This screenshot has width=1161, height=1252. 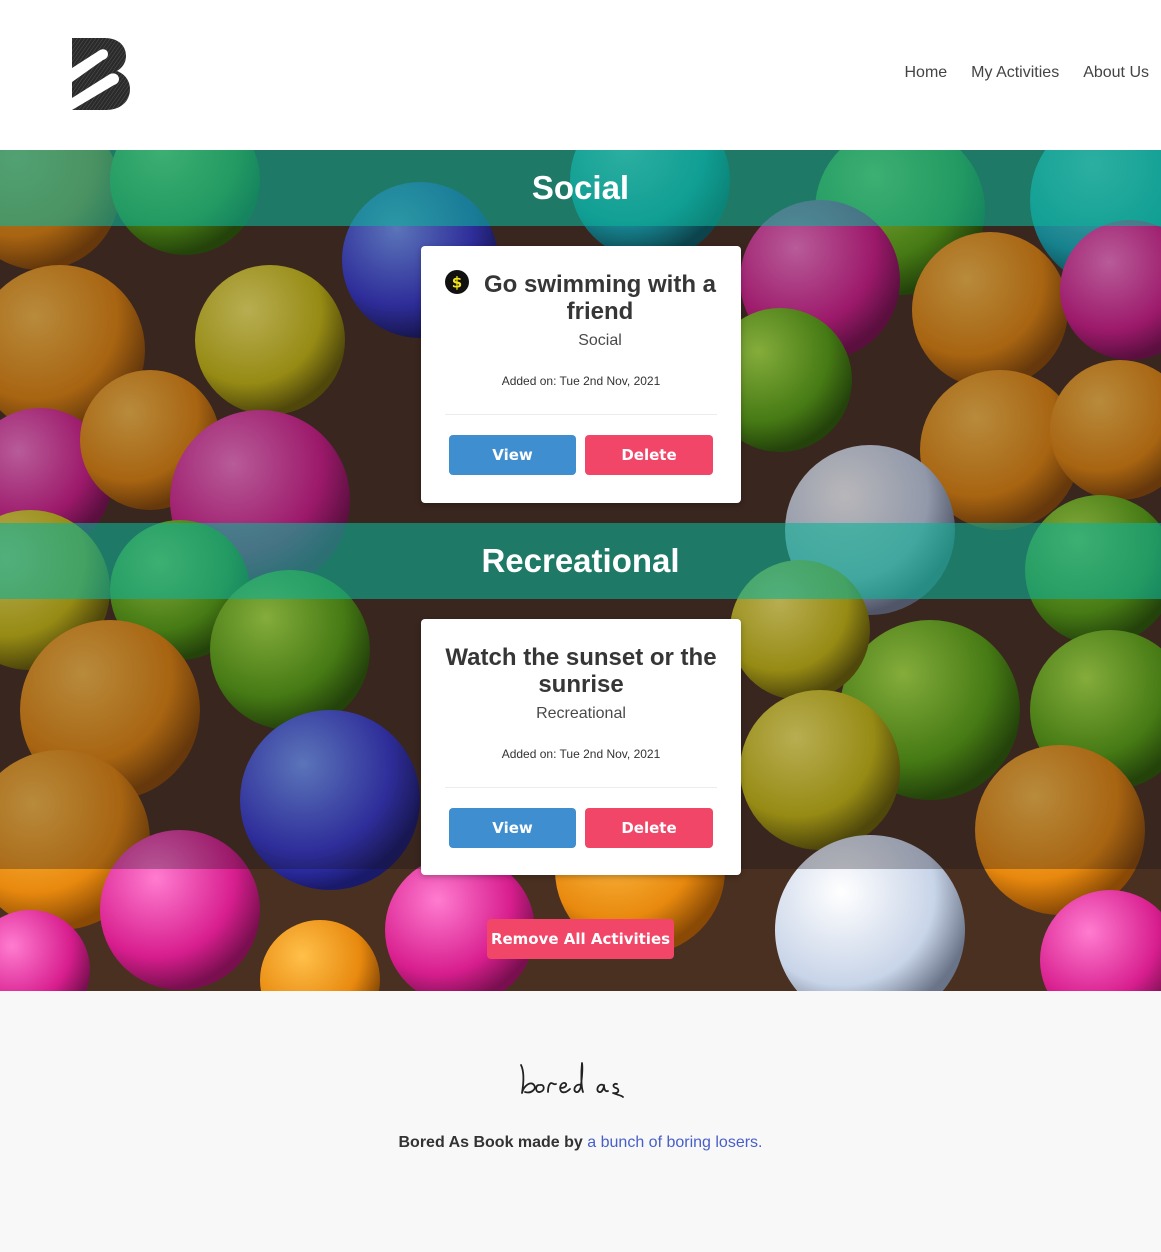 I want to click on activity-type: Social, so click(x=600, y=340).